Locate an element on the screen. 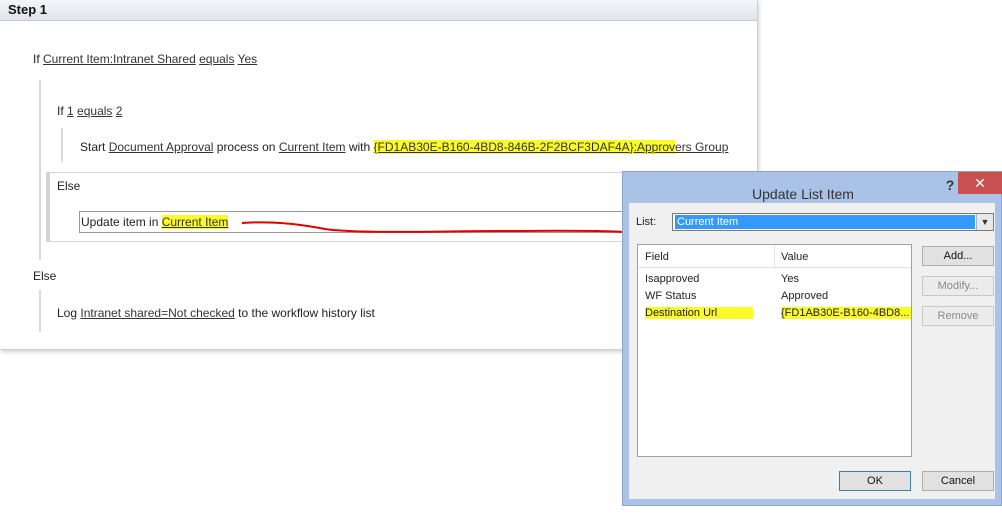 The image size is (1002, 515). step-header: Step 1 is located at coordinates (378, 10).